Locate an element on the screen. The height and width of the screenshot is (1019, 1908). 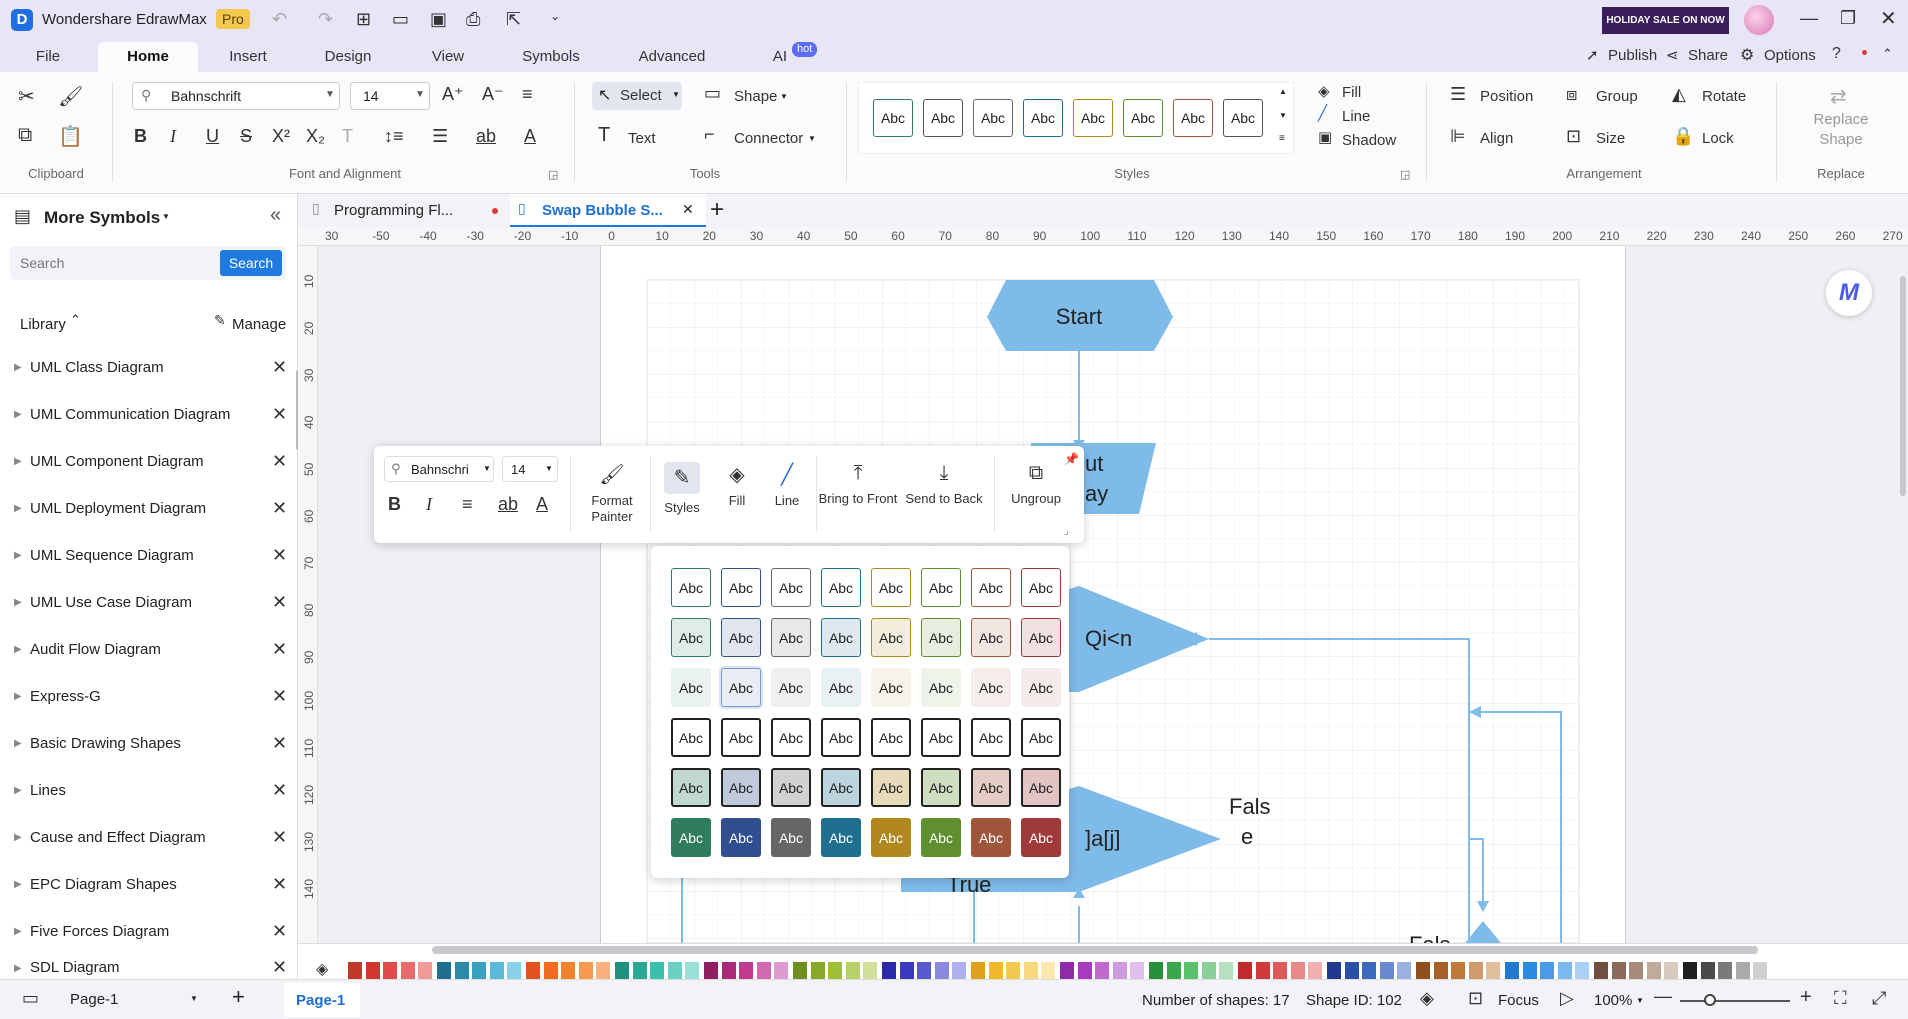
avatar is located at coordinates (1759, 20).